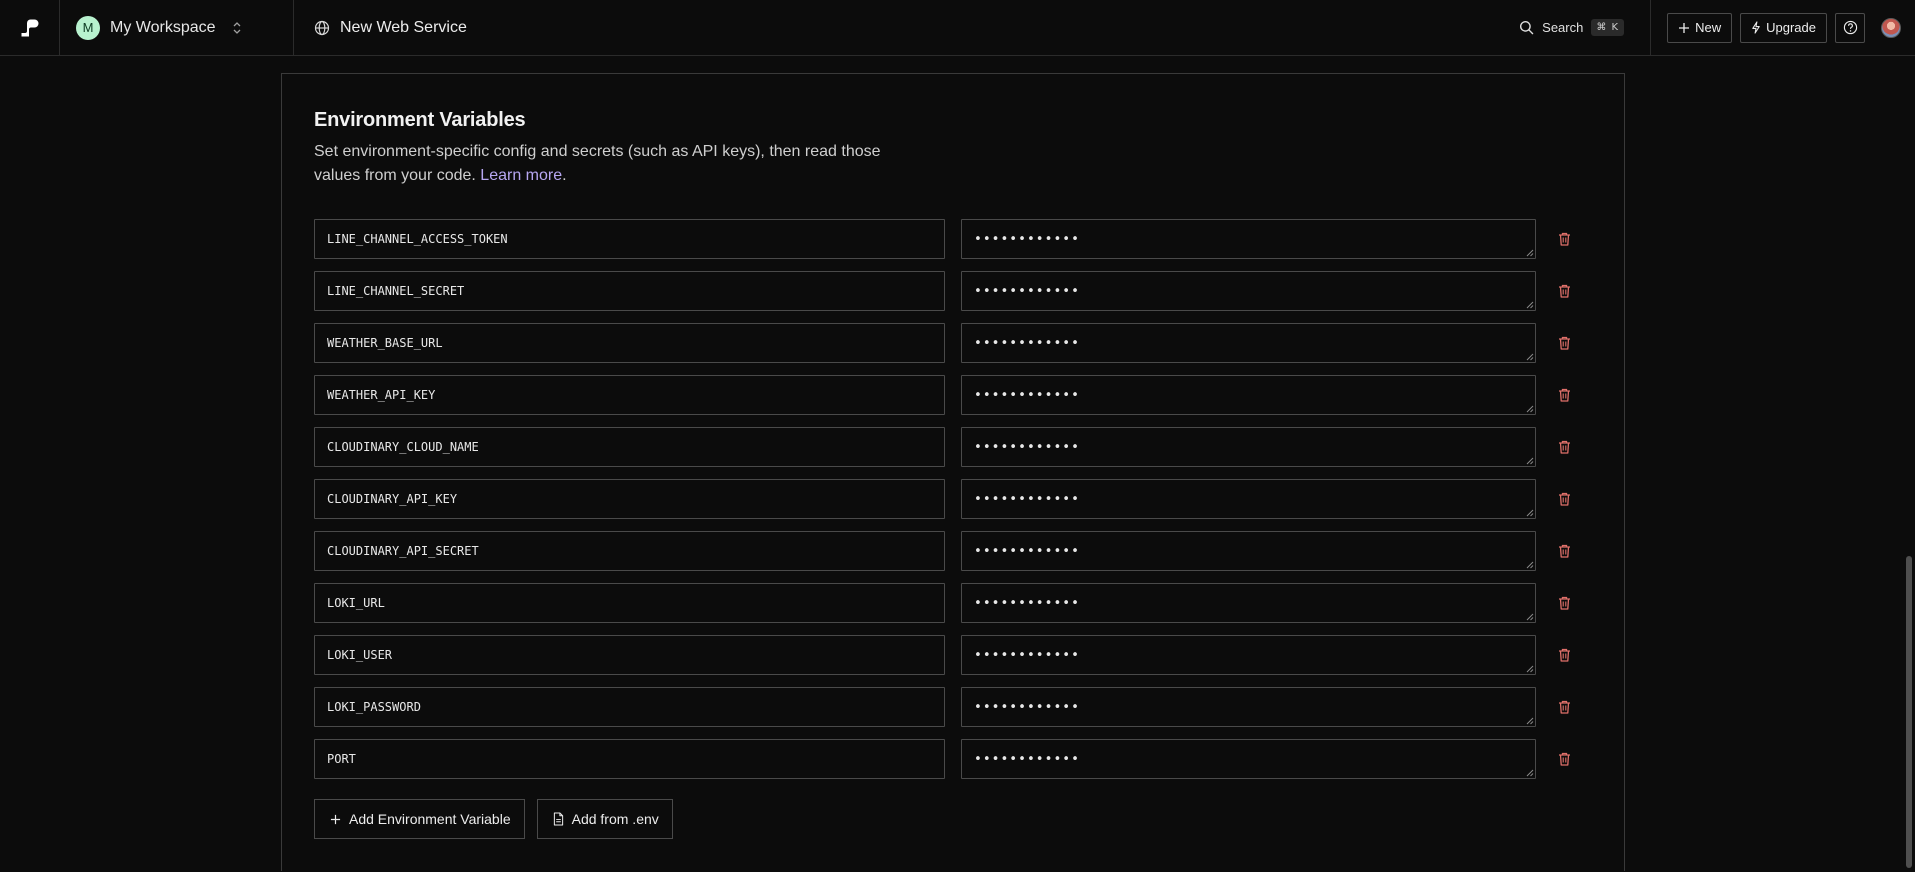 Image resolution: width=1915 pixels, height=872 pixels. I want to click on section-title: Environment Variables, so click(420, 120).